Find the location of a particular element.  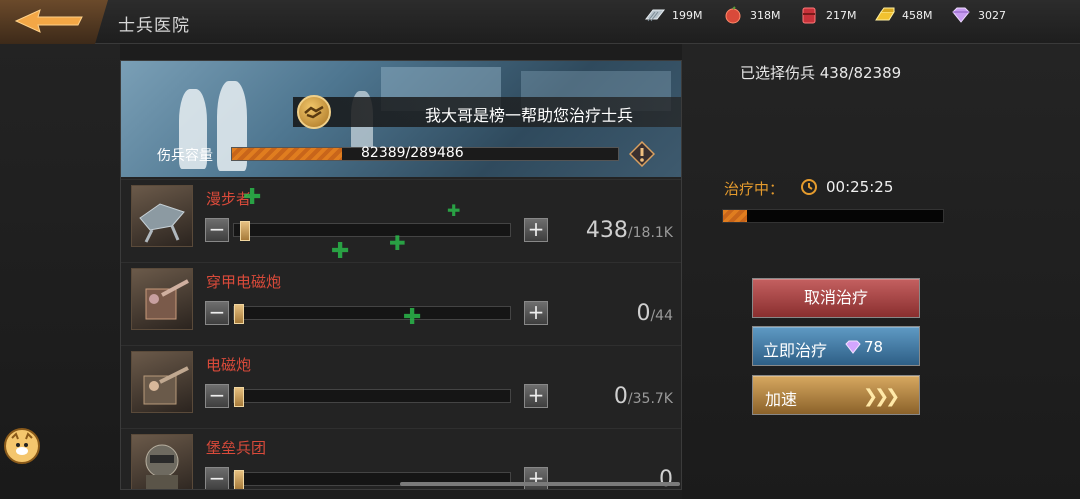

resource-oil: 217M is located at coordinates (827, 15).